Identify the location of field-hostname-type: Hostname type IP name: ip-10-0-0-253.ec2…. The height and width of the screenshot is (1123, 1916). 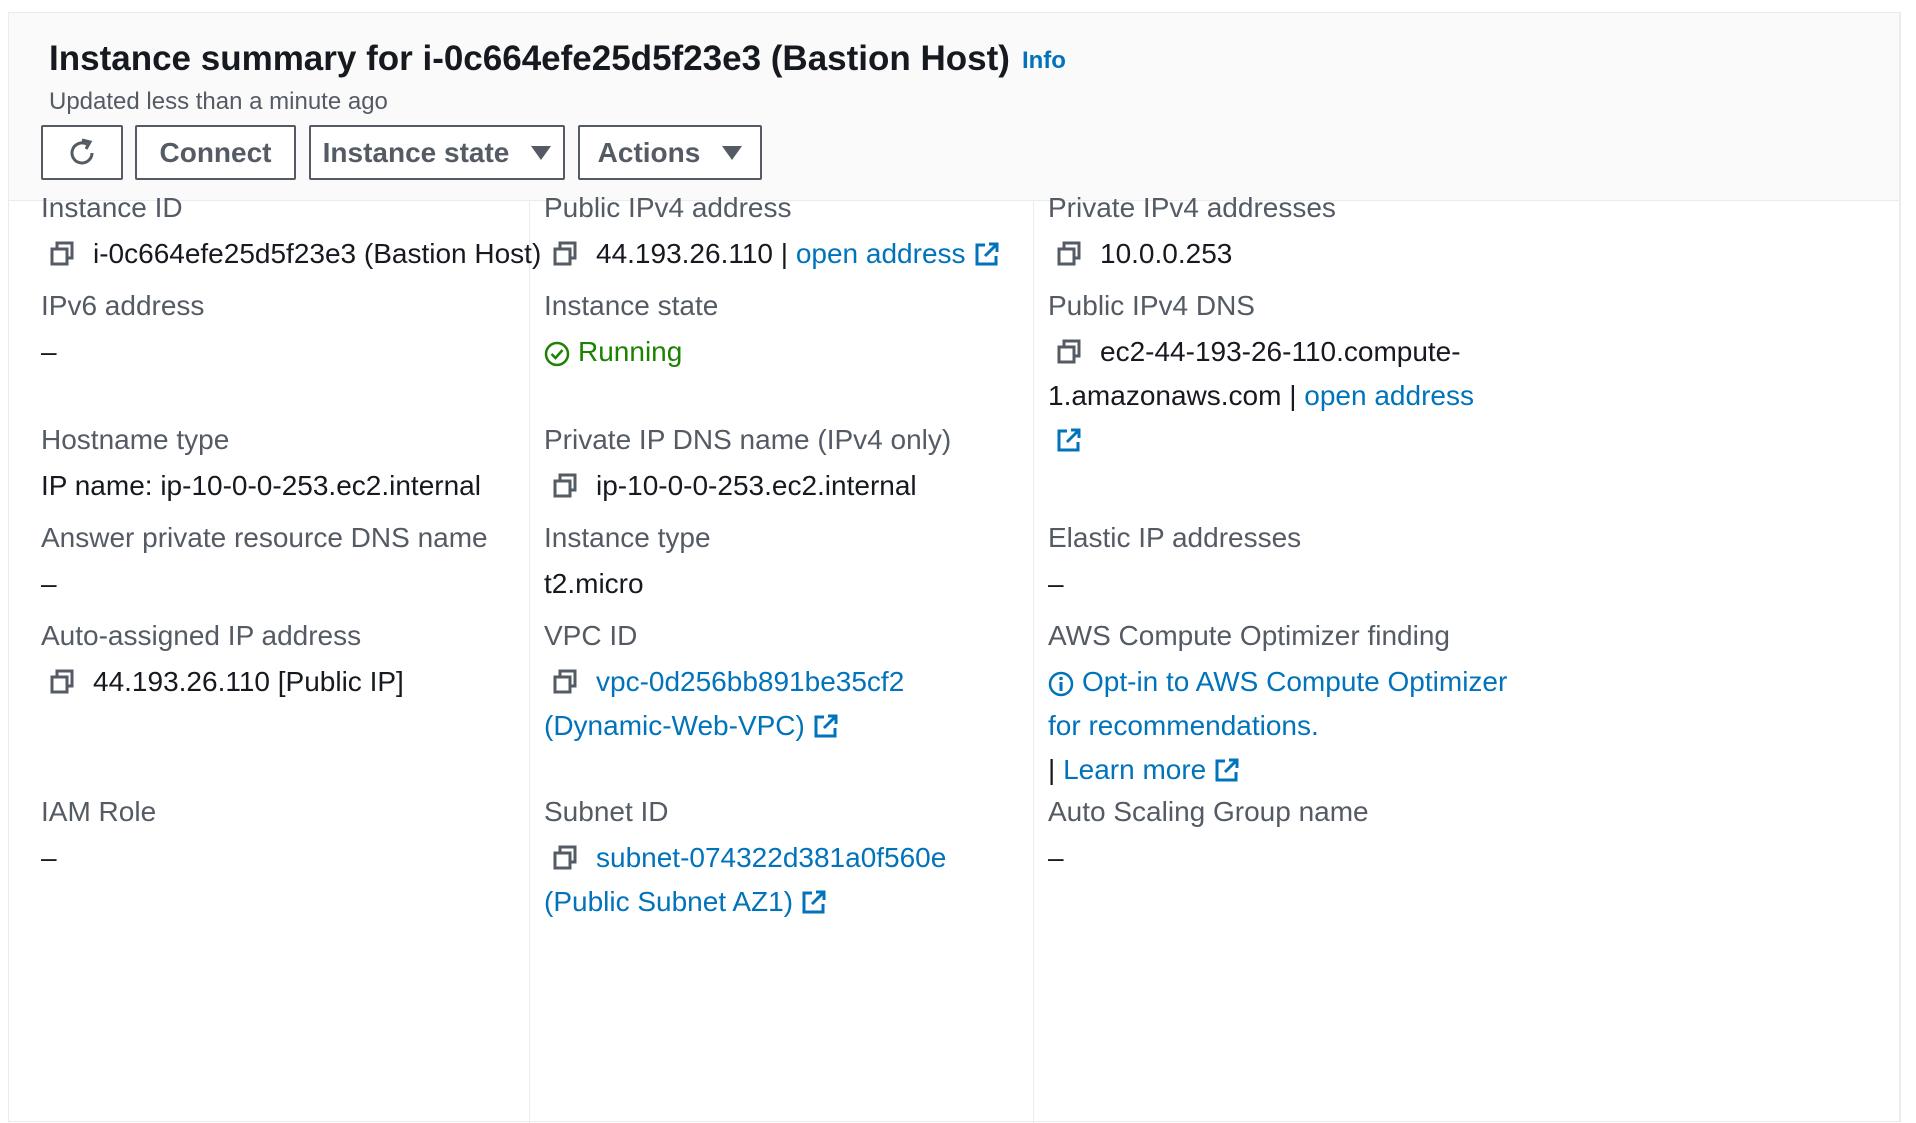
(261, 465).